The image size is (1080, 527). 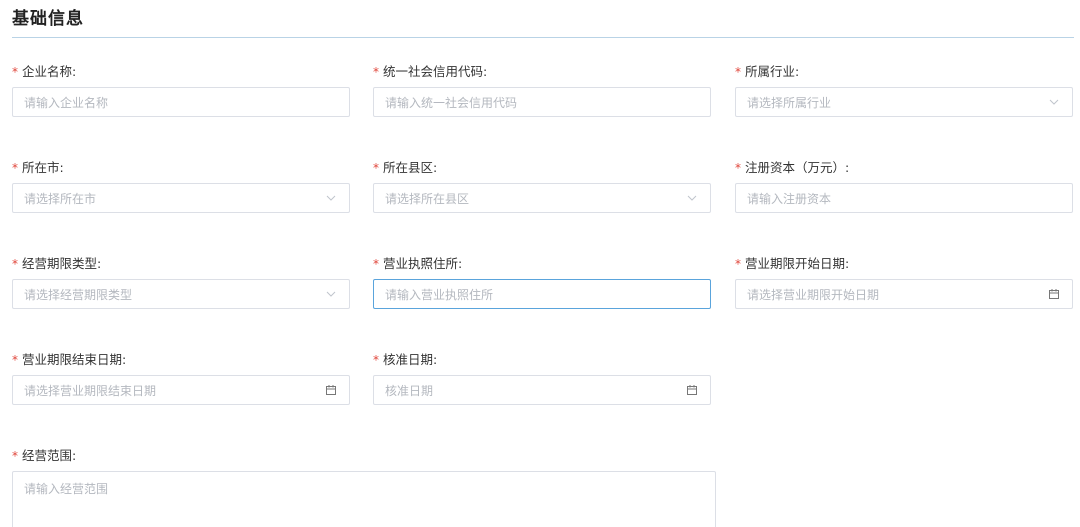 I want to click on section-title: 基础信息, so click(x=48, y=19).